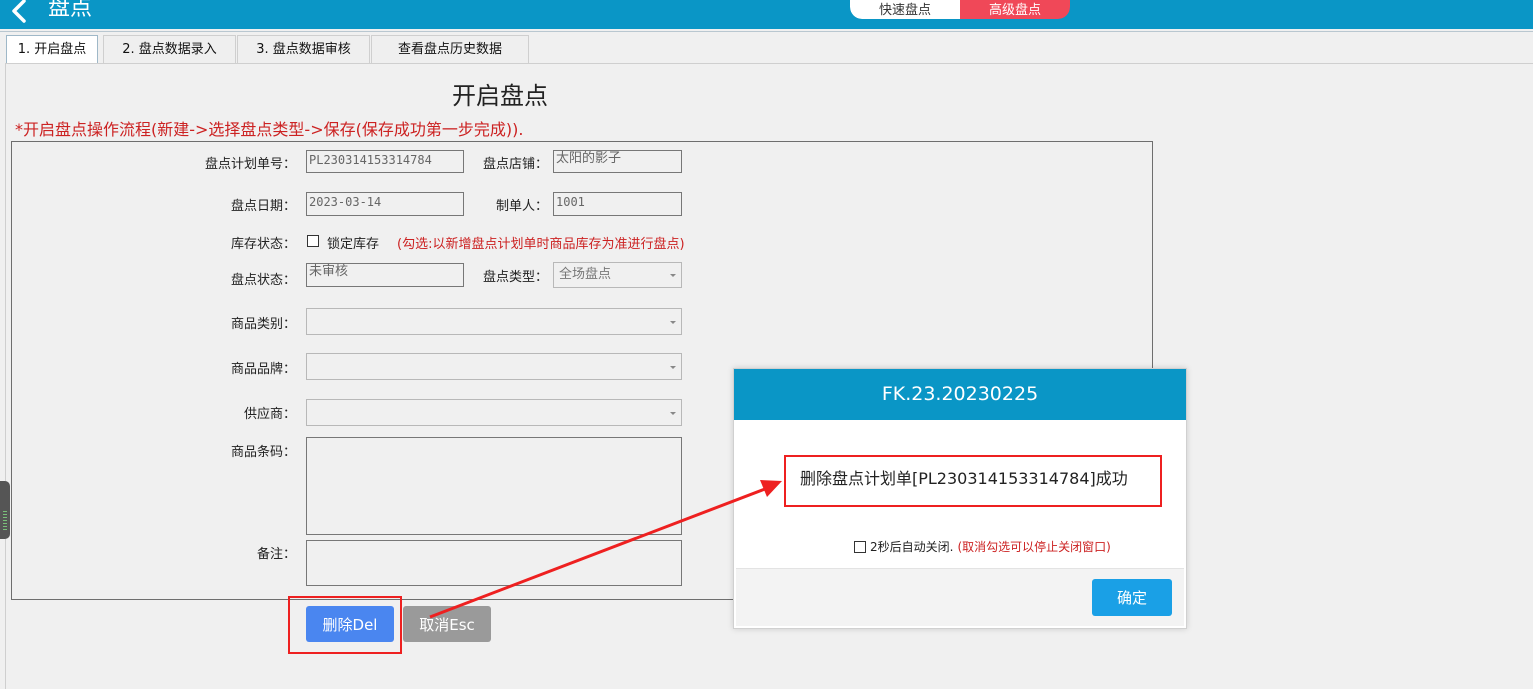 The image size is (1533, 689). Describe the element at coordinates (766, 14) in the screenshot. I see `top-bar: 盘点 快速盘点 高级盘点` at that location.